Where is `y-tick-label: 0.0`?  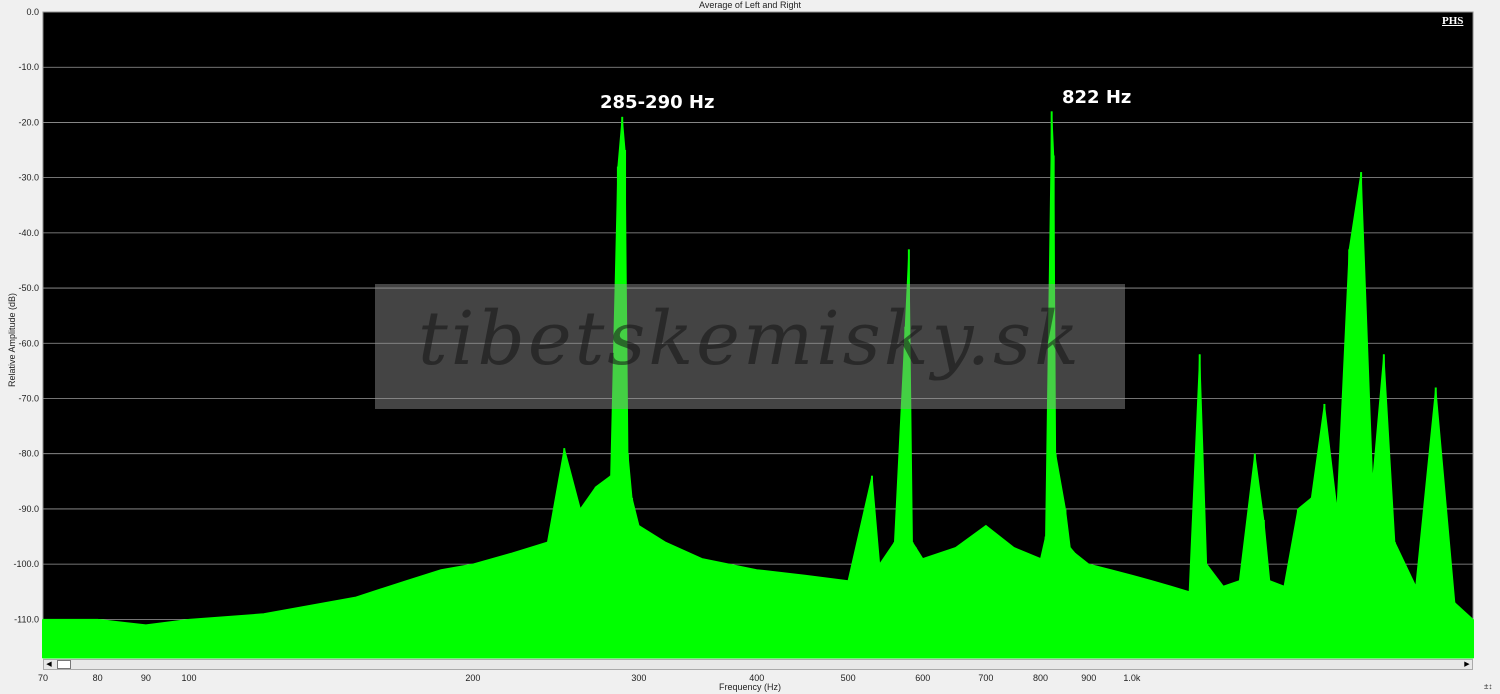 y-tick-label: 0.0 is located at coordinates (32, 12).